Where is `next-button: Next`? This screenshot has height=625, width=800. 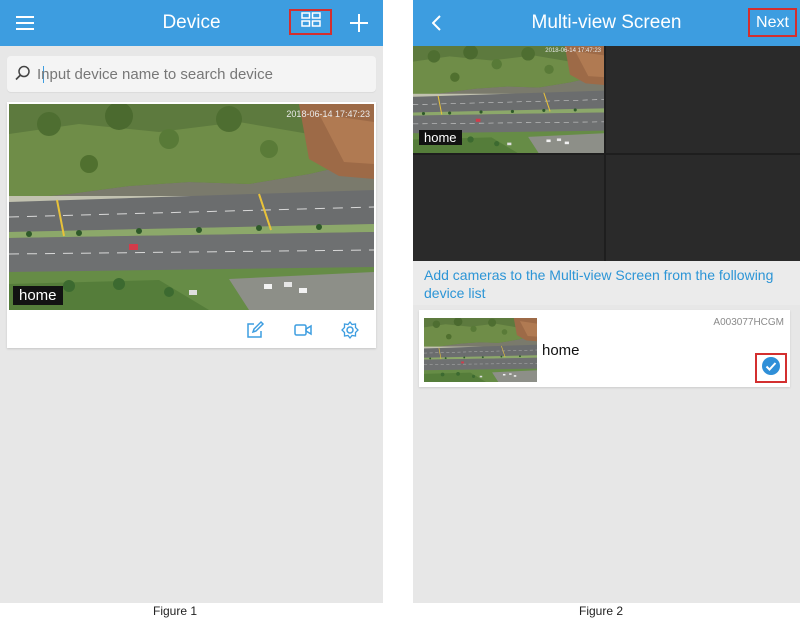
next-button: Next is located at coordinates (772, 22).